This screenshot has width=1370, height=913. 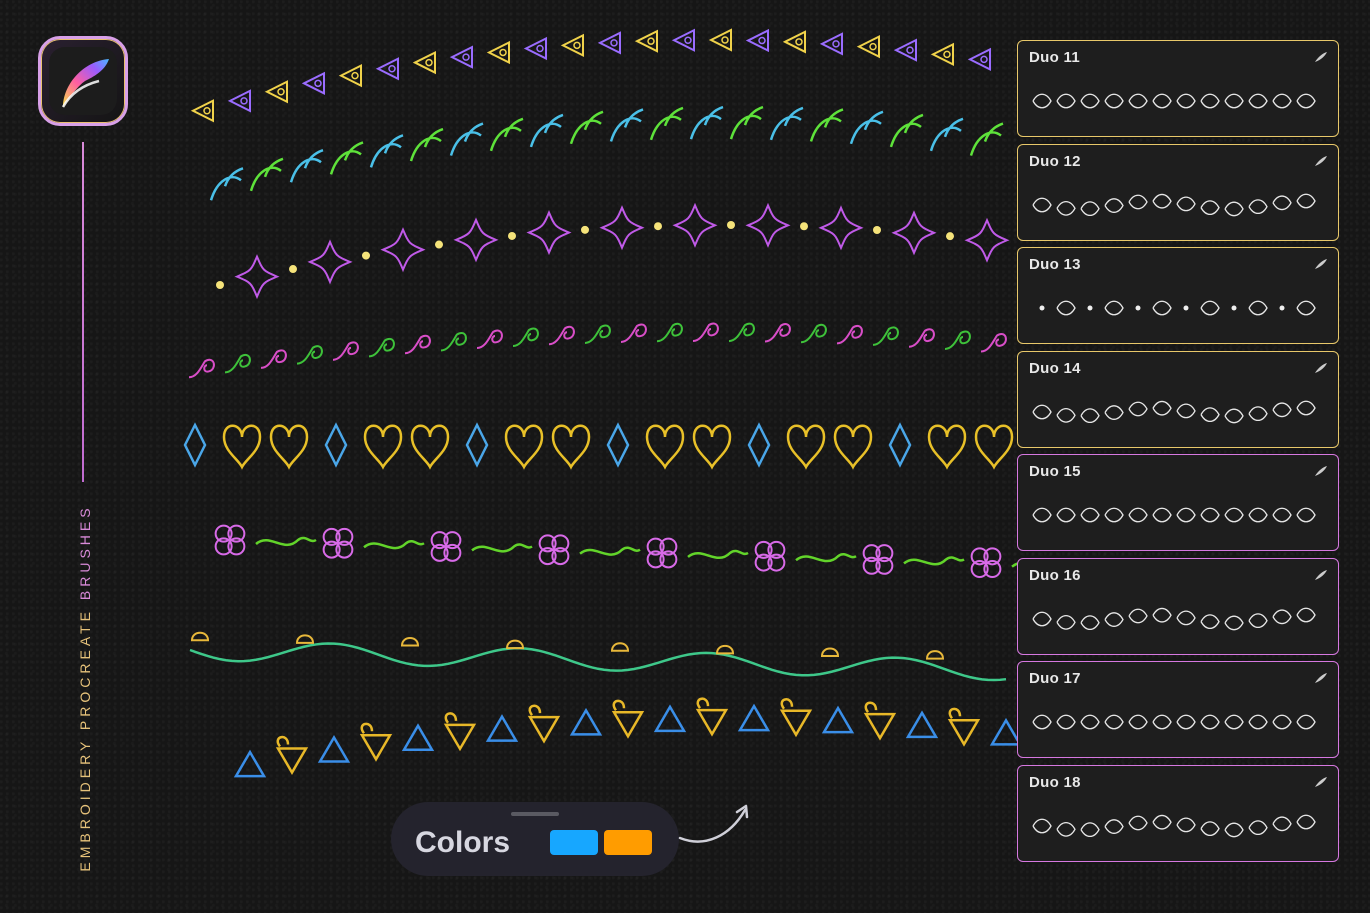 I want to click on drag-handle, so click(x=535, y=814).